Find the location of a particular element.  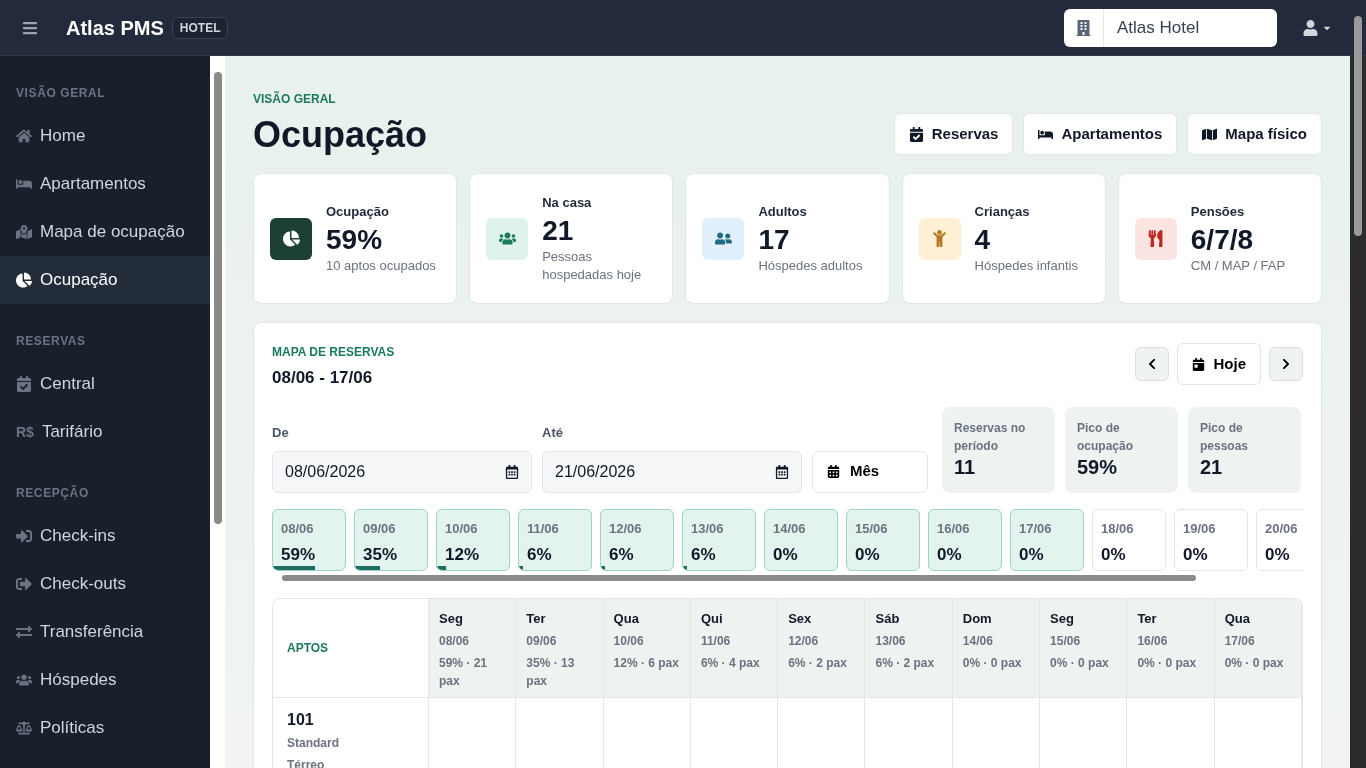

room-number: 101 is located at coordinates (301, 719).